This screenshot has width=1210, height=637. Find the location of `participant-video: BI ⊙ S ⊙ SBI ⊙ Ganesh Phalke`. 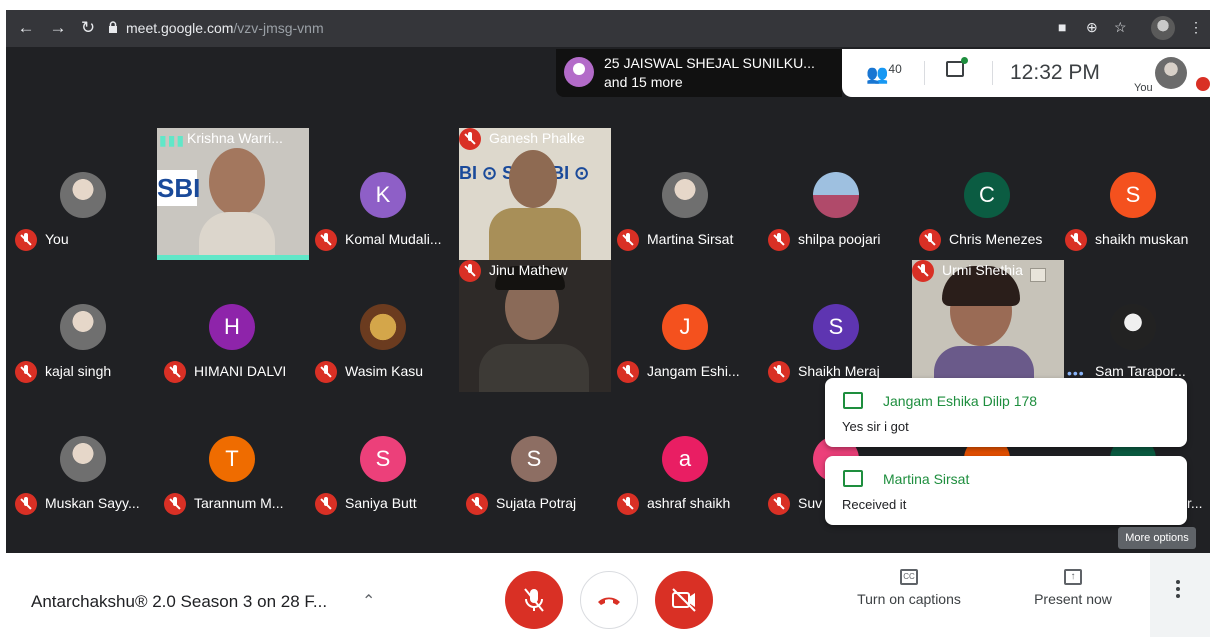

participant-video: BI ⊙ S ⊙ SBI ⊙ Ganesh Phalke is located at coordinates (535, 194).